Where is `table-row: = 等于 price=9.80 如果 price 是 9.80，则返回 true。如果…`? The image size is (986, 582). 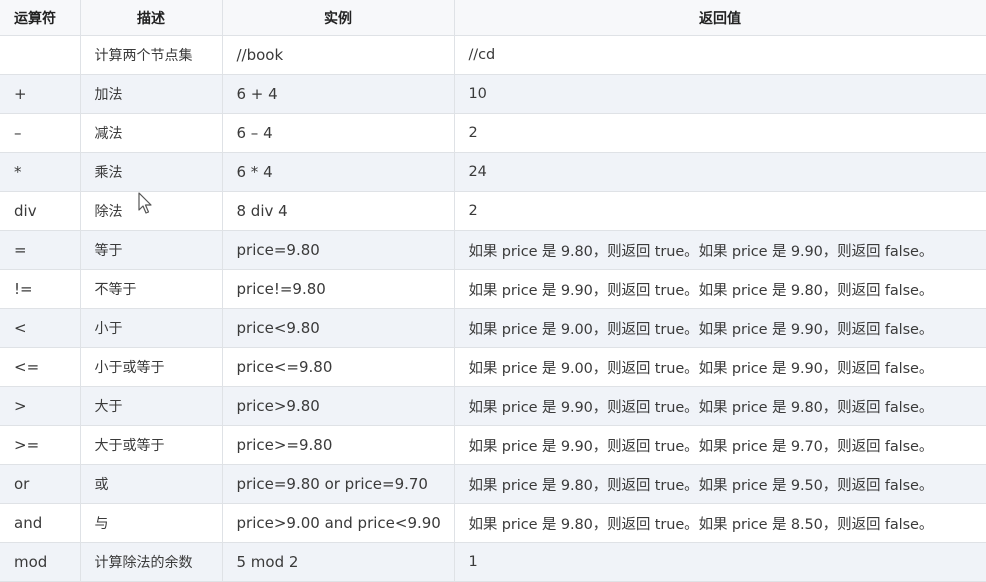
table-row: = 等于 price=9.80 如果 price 是 9.80，则返回 true。如果… is located at coordinates (493, 250).